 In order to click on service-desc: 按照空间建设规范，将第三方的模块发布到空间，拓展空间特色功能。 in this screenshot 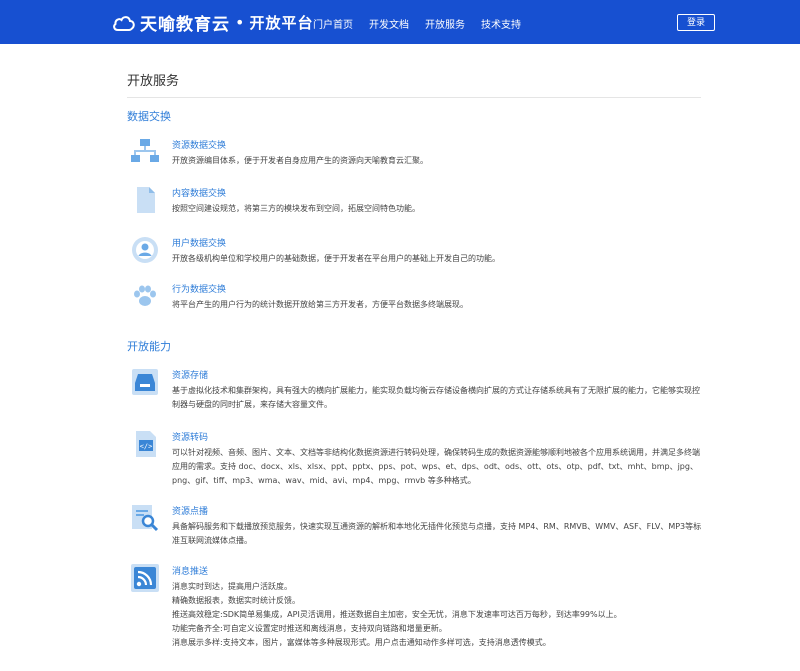, I will do `click(296, 208)`.